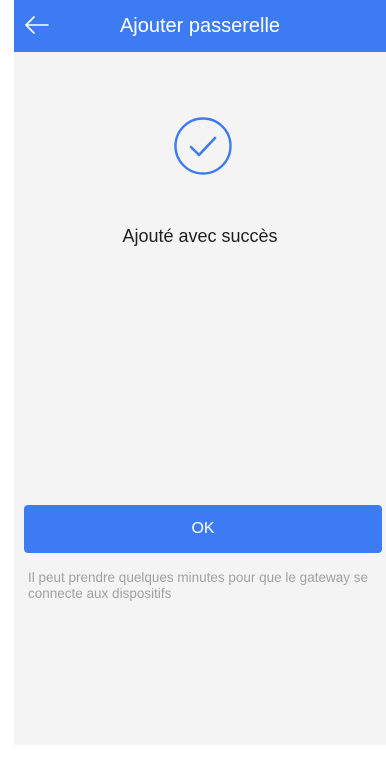  Describe the element at coordinates (203, 529) in the screenshot. I see `ok-button: OK` at that location.